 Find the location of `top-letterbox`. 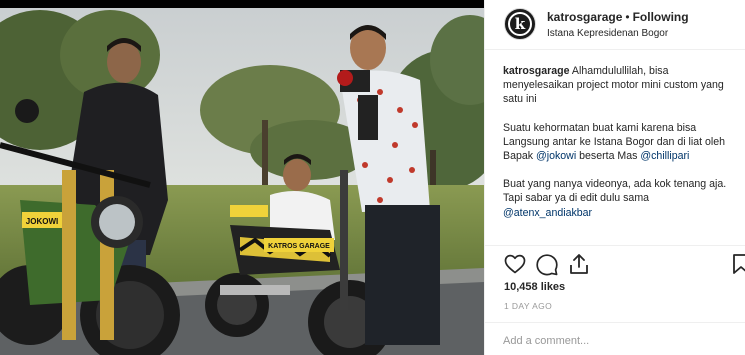

top-letterbox is located at coordinates (242, 4).